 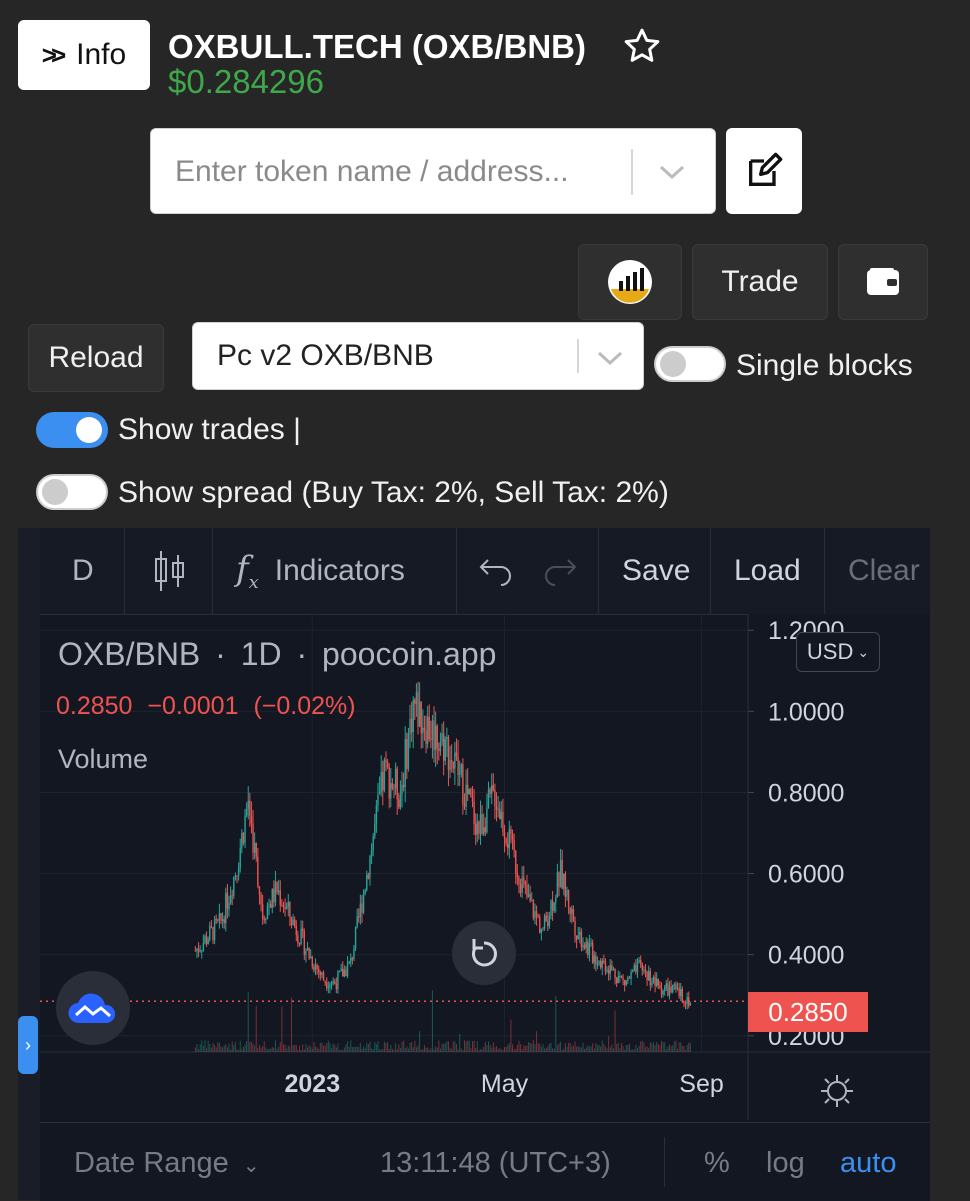 I want to click on search-input, so click(x=395, y=172).